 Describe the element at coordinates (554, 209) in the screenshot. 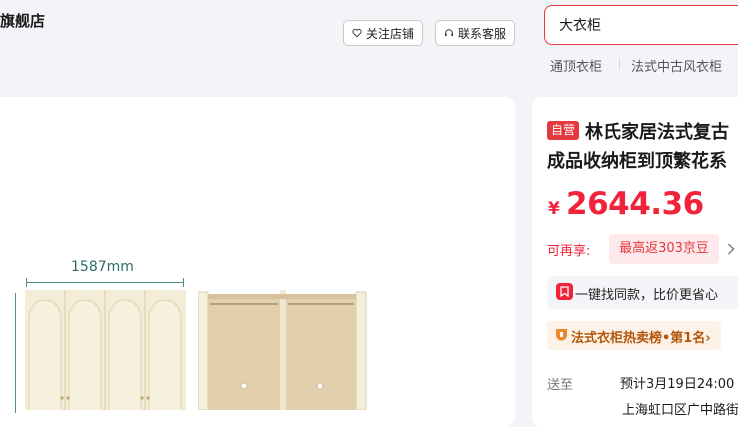

I see `currency-symbol: ¥` at that location.